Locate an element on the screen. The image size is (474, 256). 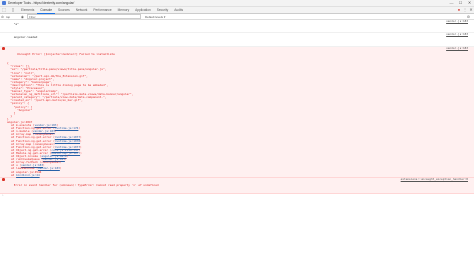
tab-elements: Elements is located at coordinates (27, 10).